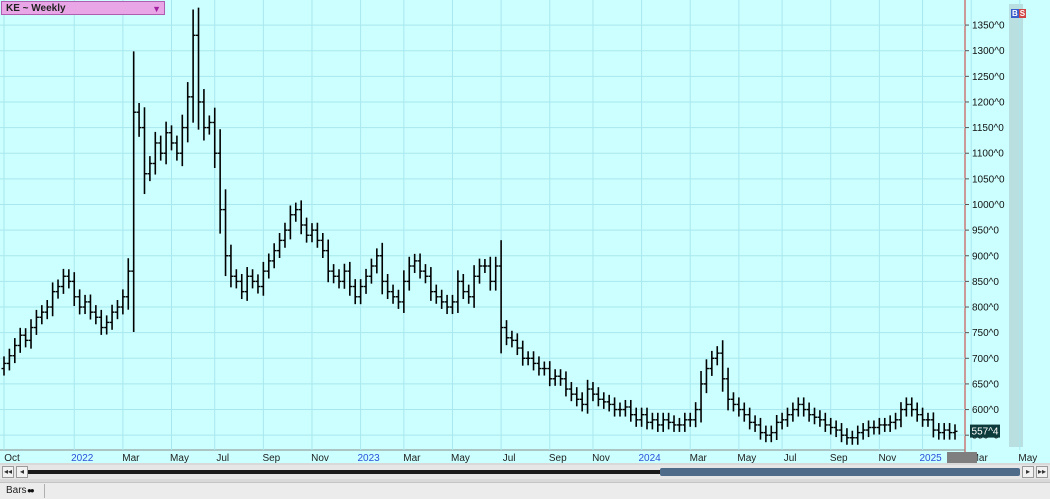  What do you see at coordinates (988, 179) in the screenshot?
I see `price-tick-label: 1050^0` at bounding box center [988, 179].